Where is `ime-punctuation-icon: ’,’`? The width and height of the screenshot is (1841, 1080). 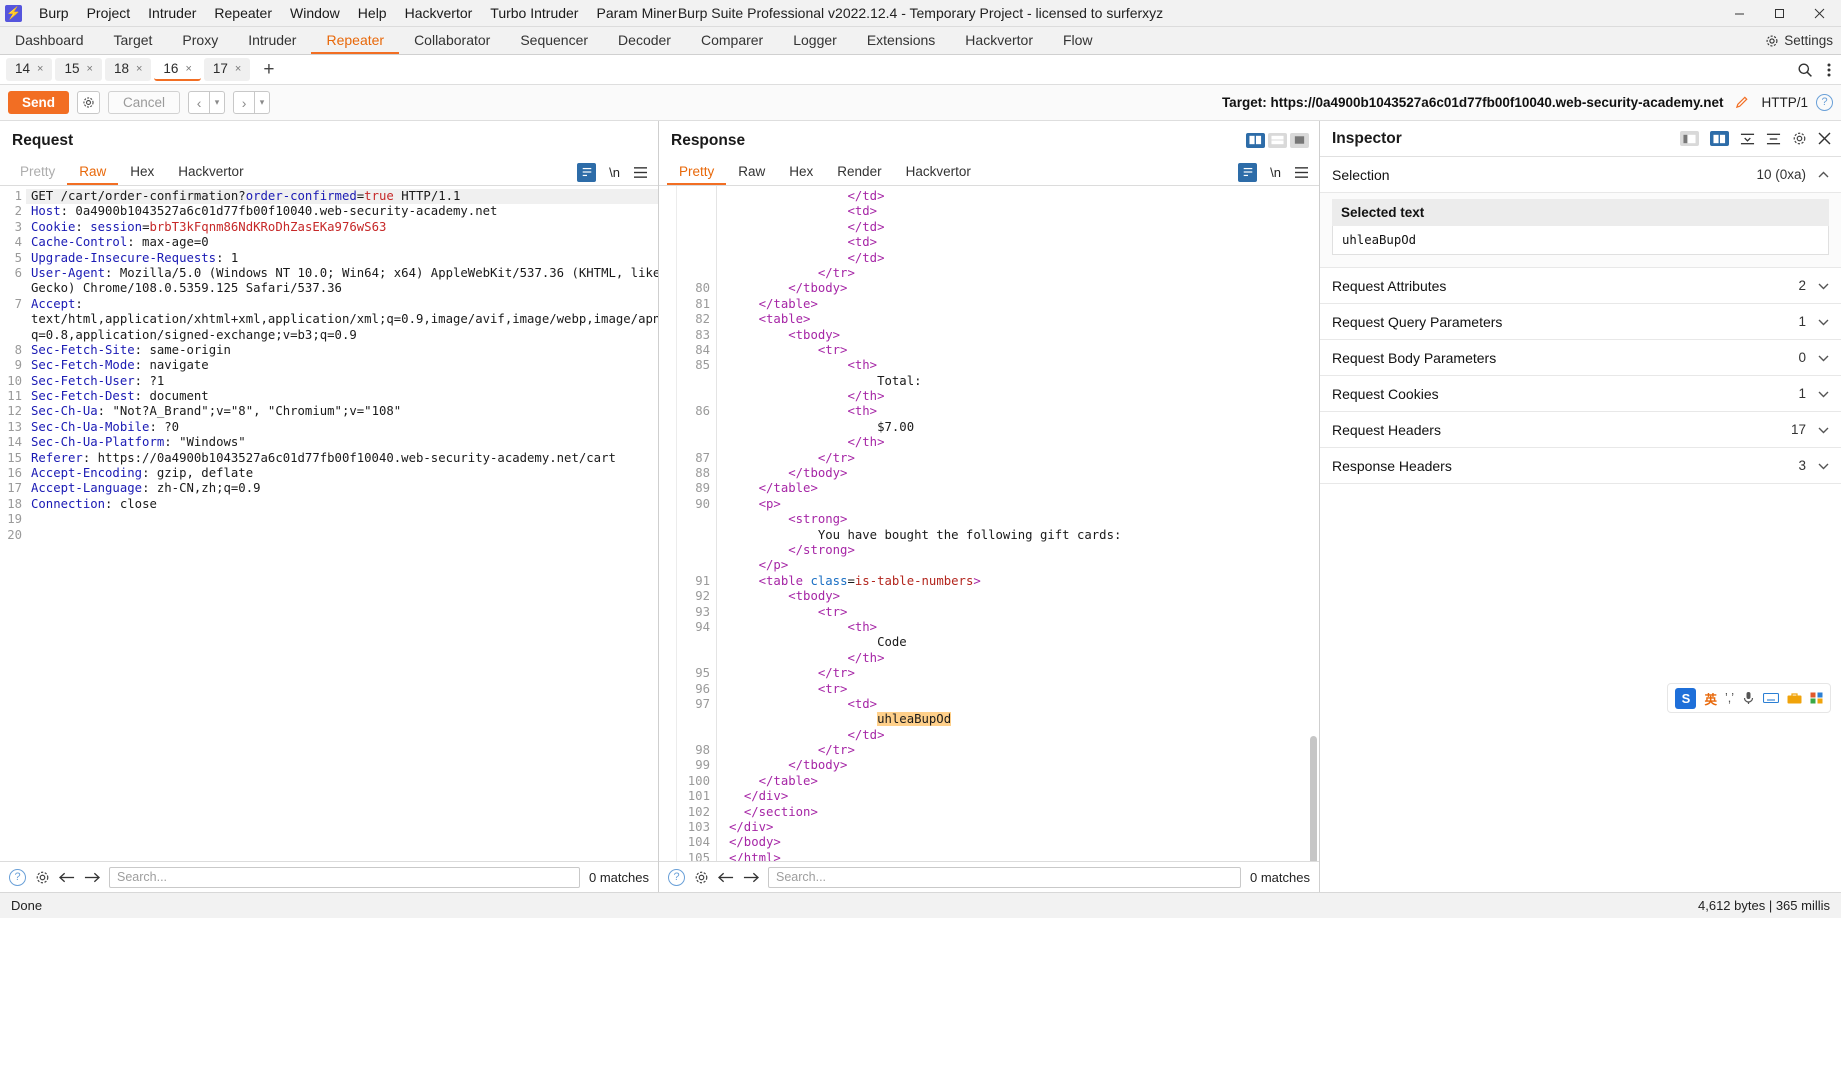 ime-punctuation-icon: ’,’ is located at coordinates (1729, 698).